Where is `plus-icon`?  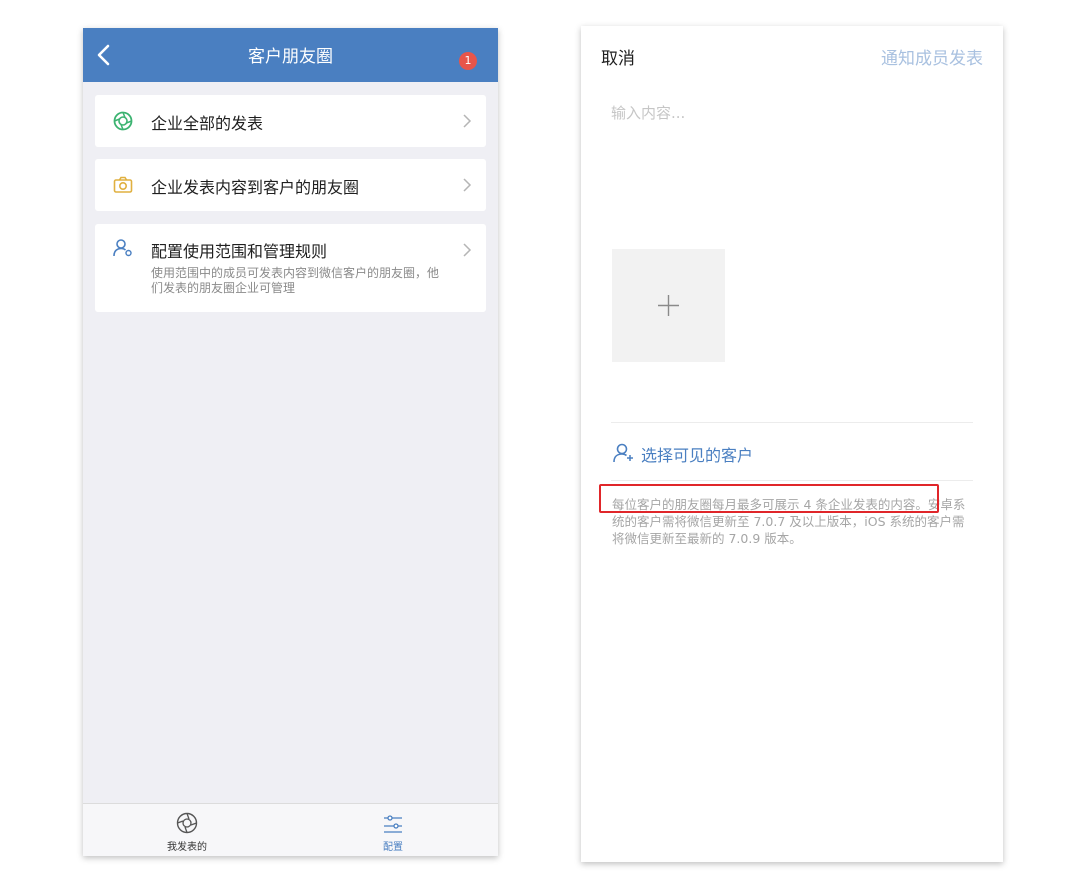 plus-icon is located at coordinates (668, 305).